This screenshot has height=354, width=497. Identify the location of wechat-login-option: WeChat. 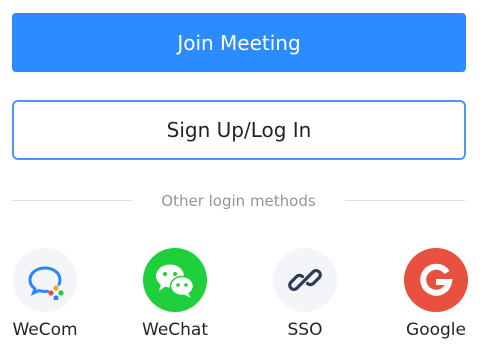
(175, 298).